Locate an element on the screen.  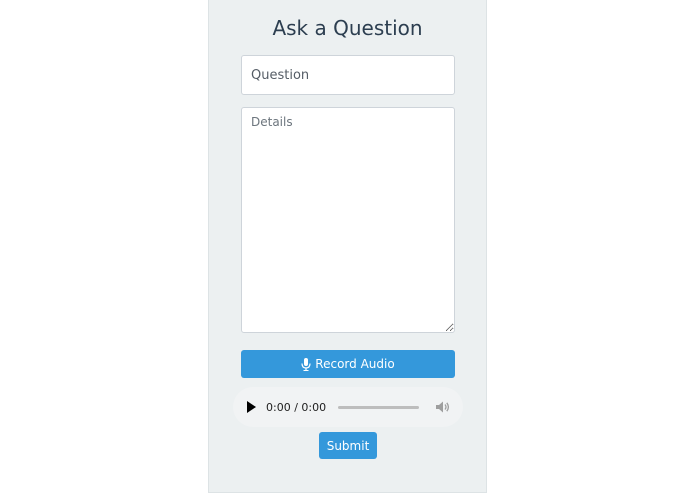
record-audio-button: Record Audio is located at coordinates (348, 364).